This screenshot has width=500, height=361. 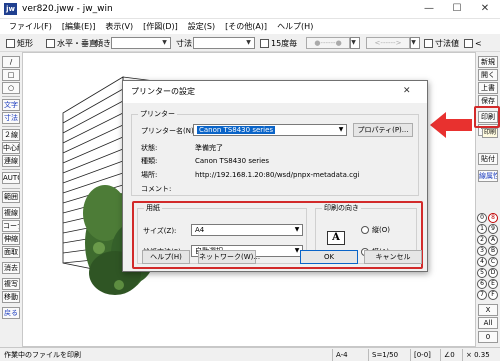 I want to click on rect-tool-button: □, so click(x=11, y=75).